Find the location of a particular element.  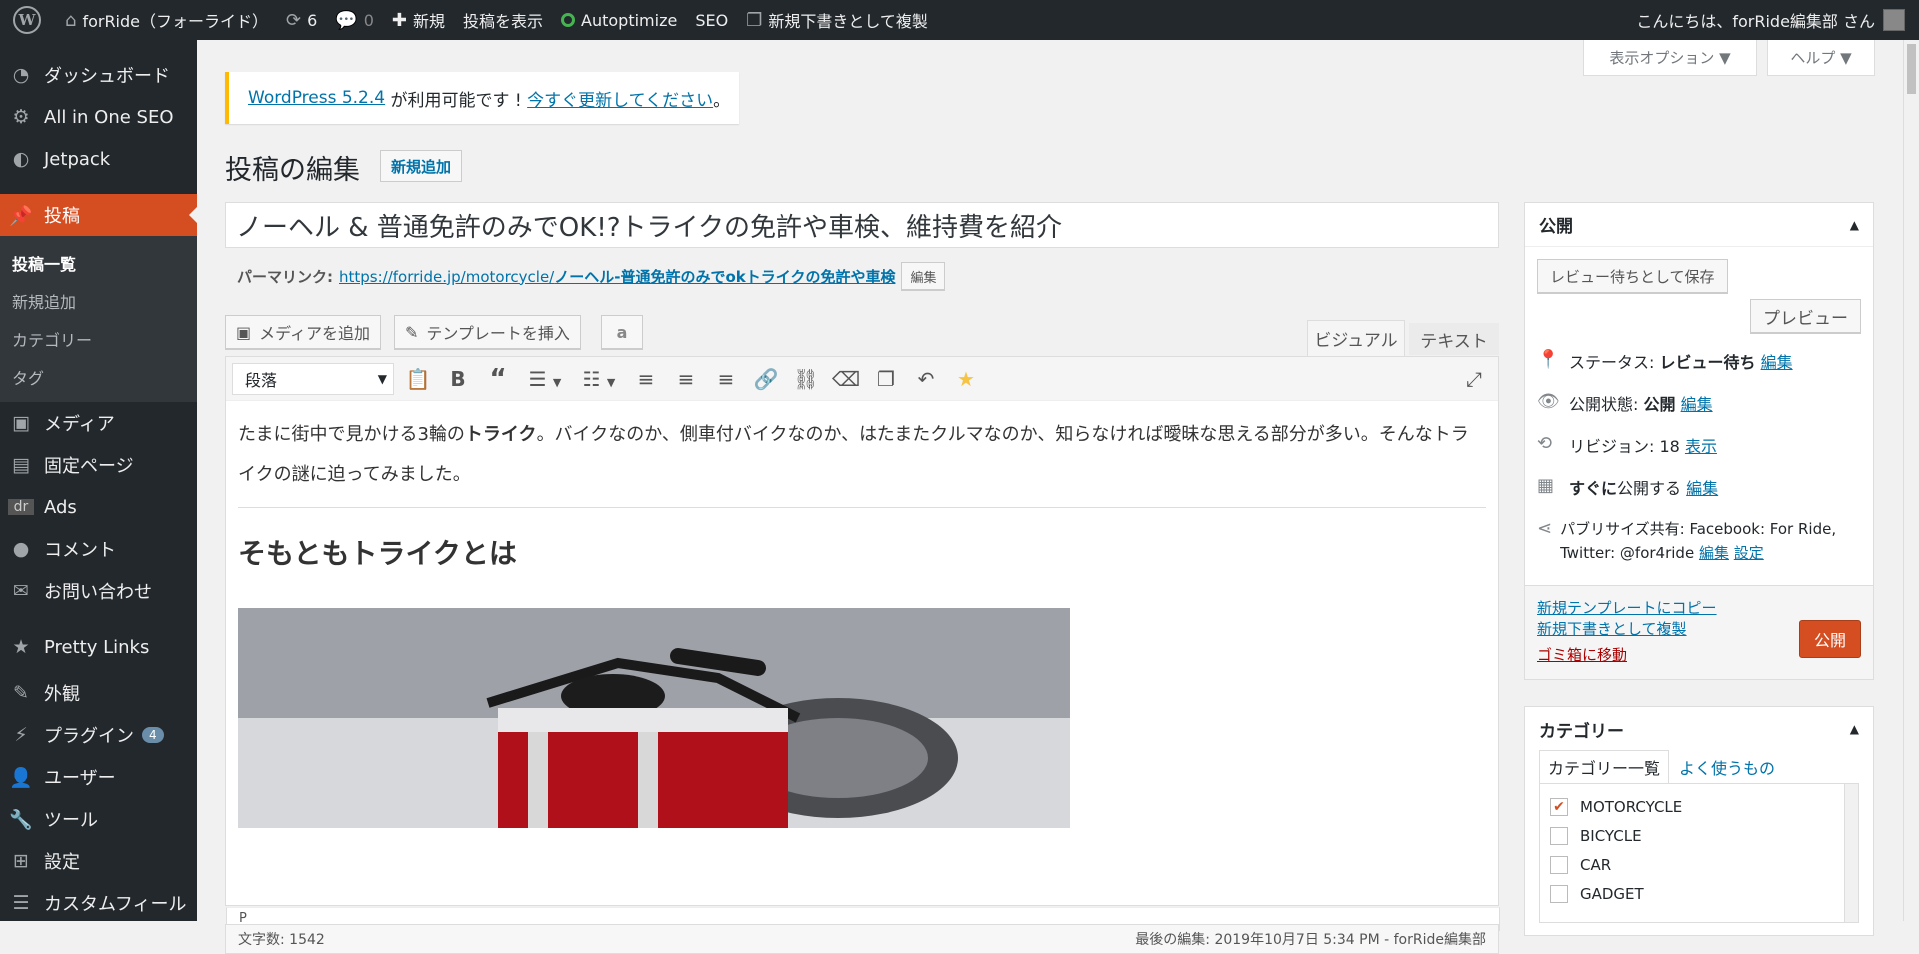

seo-link: SEO is located at coordinates (711, 20).